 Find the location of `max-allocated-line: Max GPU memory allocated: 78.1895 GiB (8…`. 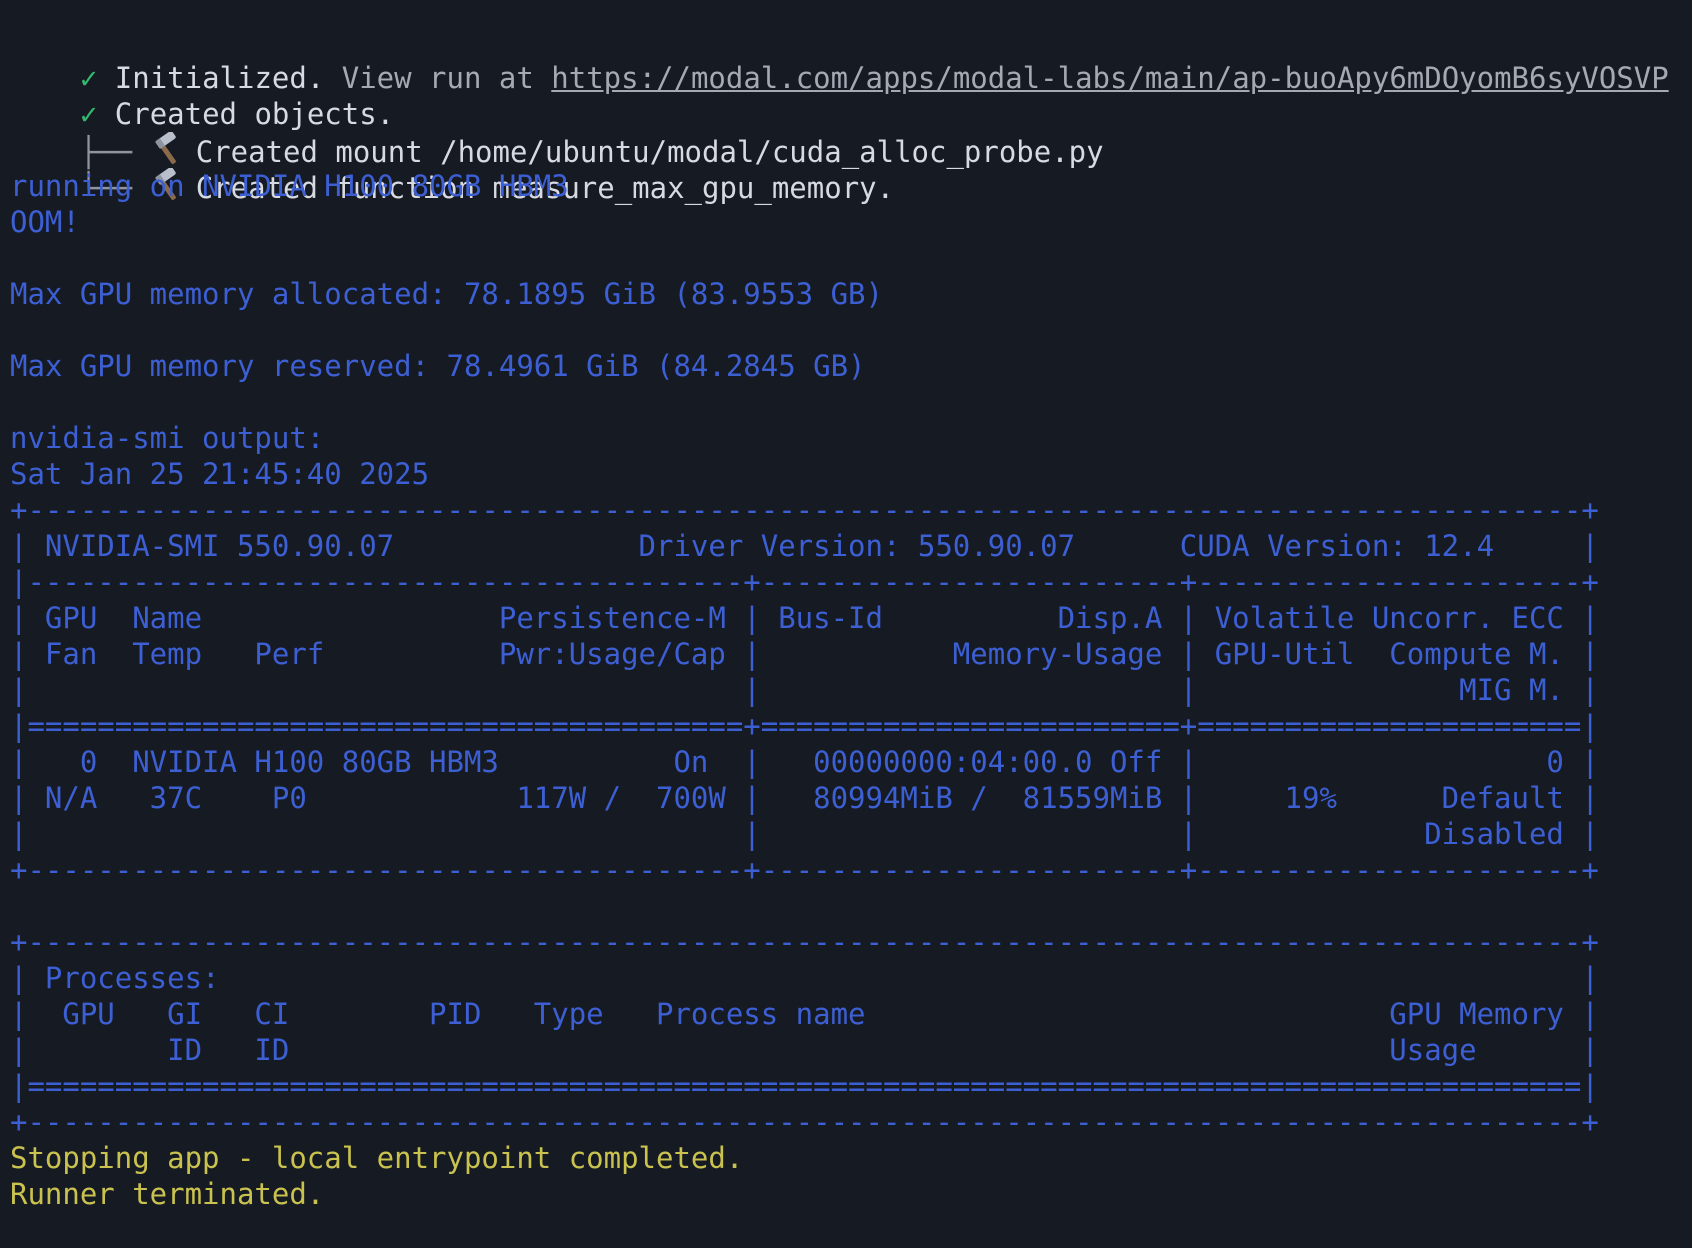

max-allocated-line: Max GPU memory allocated: 78.1895 GiB (8… is located at coordinates (446, 294).